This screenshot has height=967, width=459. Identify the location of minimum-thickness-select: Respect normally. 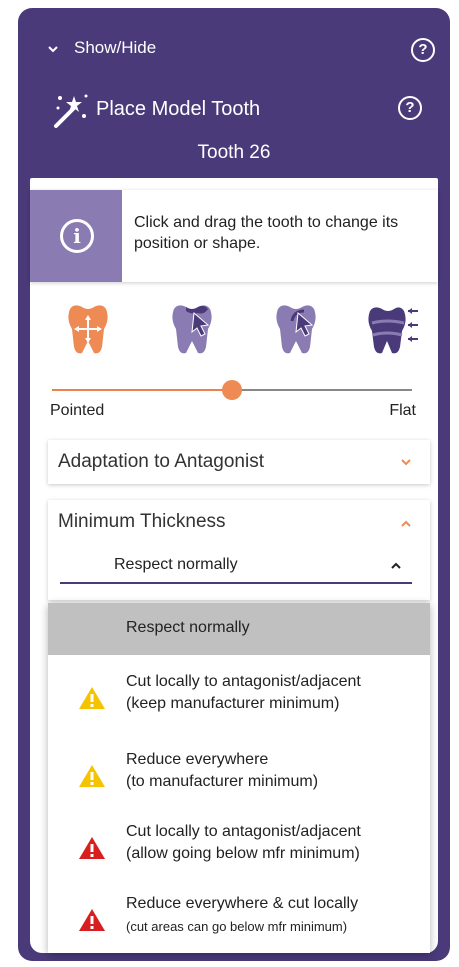
(236, 566).